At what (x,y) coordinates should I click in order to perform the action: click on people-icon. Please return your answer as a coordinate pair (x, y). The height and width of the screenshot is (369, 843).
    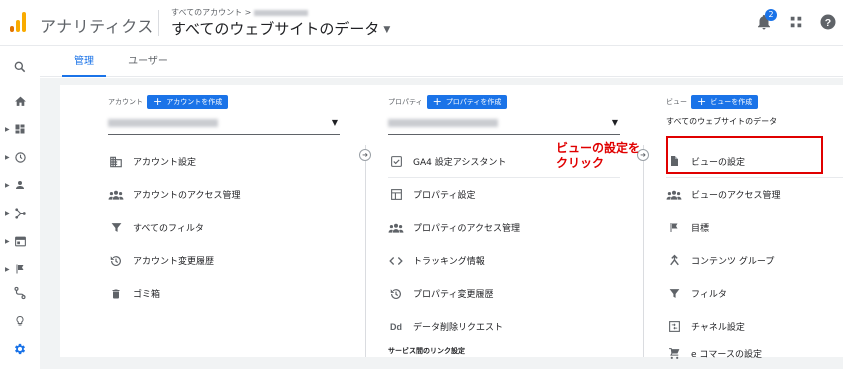
    Looking at the image, I should click on (674, 195).